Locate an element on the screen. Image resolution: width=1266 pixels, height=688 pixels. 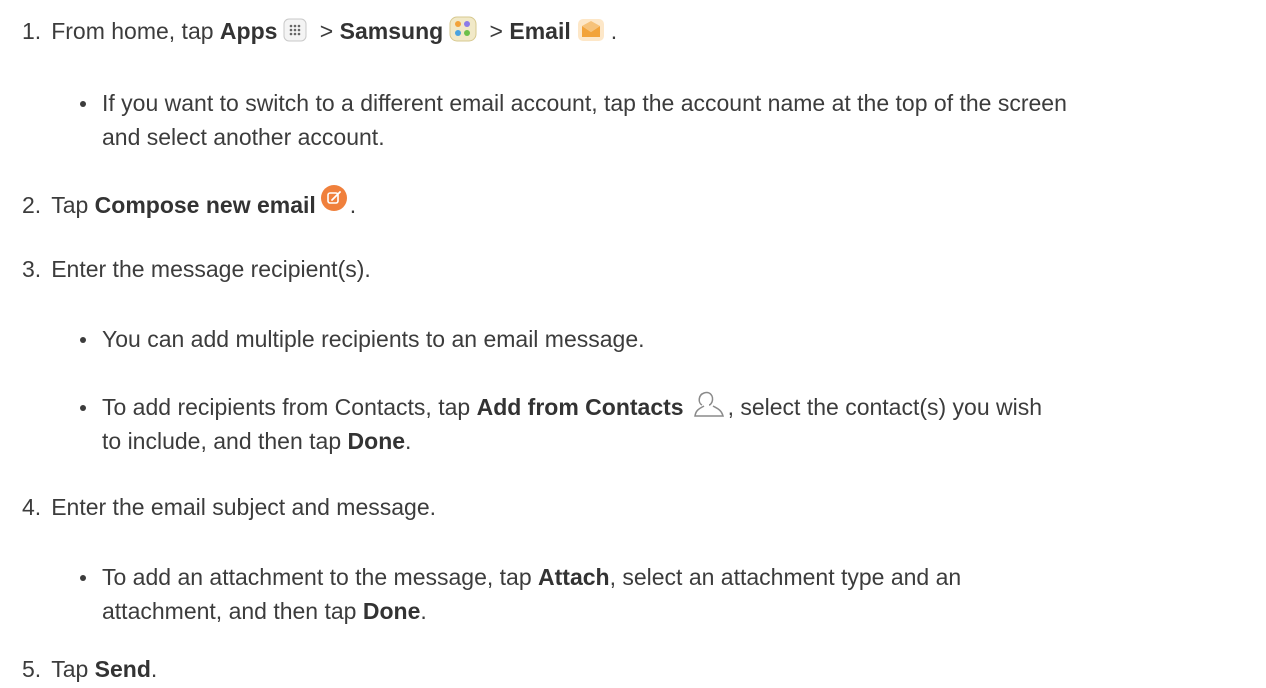
compose-label: Compose new email is located at coordinates (205, 205).